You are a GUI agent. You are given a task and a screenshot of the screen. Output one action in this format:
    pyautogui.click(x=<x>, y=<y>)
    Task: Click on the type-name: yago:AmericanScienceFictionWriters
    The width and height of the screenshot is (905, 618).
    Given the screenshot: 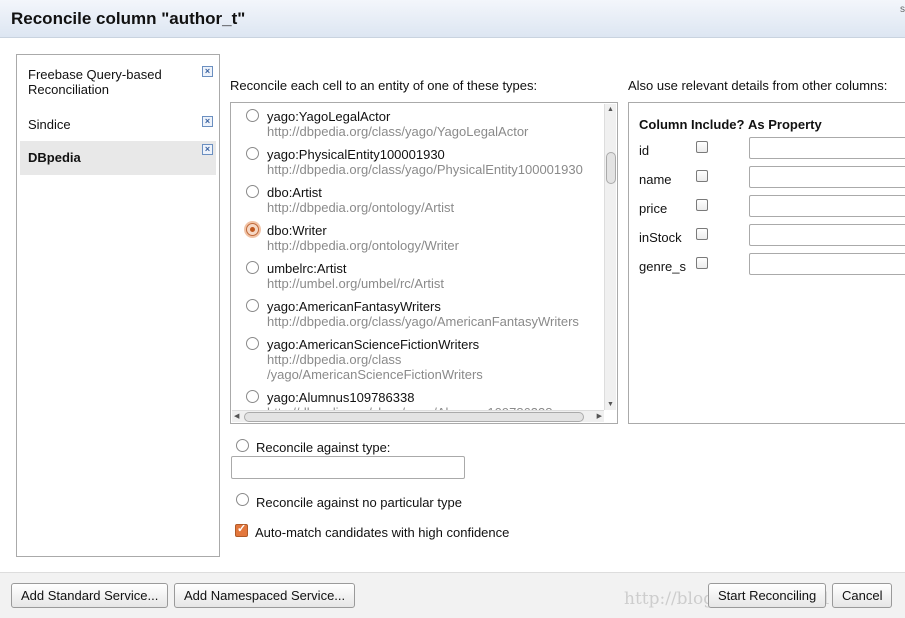 What is the action you would take?
    pyautogui.click(x=373, y=344)
    